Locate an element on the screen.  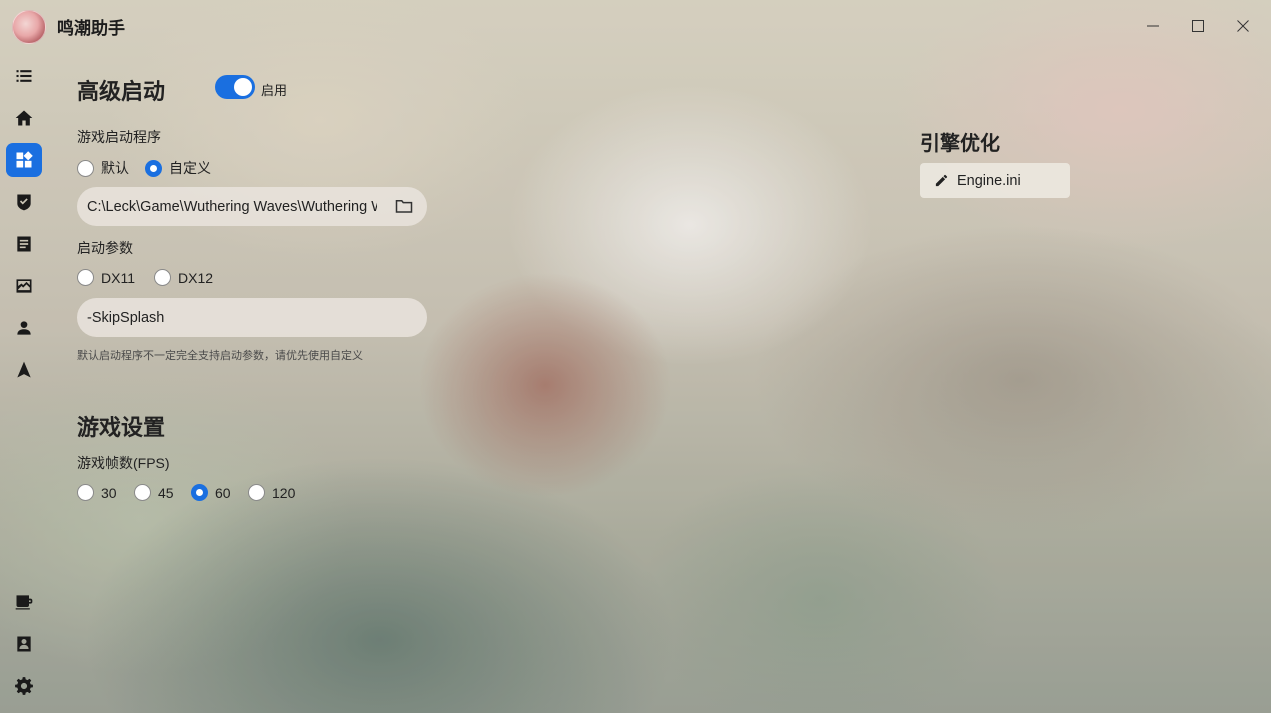
sidebar-item-articles is located at coordinates (24, 244).